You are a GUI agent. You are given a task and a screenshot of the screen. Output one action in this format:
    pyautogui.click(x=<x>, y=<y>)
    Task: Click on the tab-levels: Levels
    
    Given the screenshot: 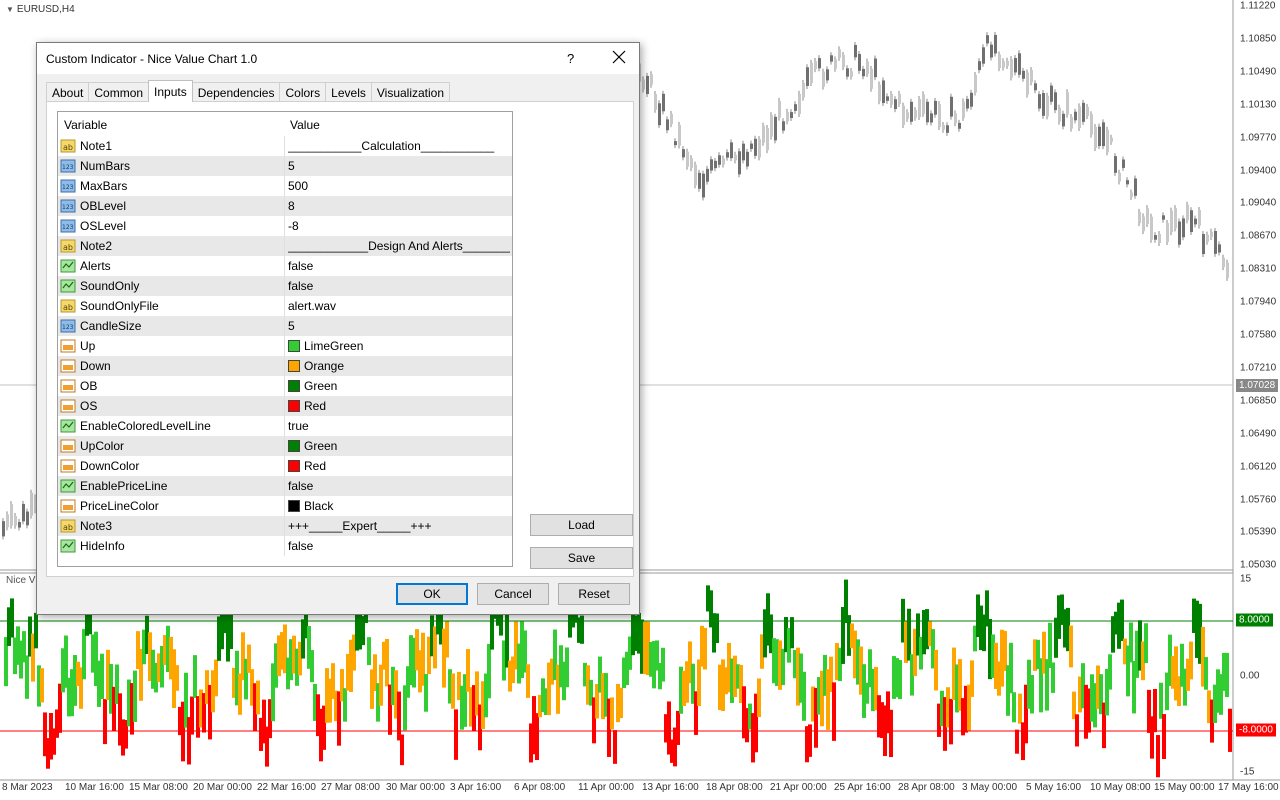 What is the action you would take?
    pyautogui.click(x=348, y=92)
    